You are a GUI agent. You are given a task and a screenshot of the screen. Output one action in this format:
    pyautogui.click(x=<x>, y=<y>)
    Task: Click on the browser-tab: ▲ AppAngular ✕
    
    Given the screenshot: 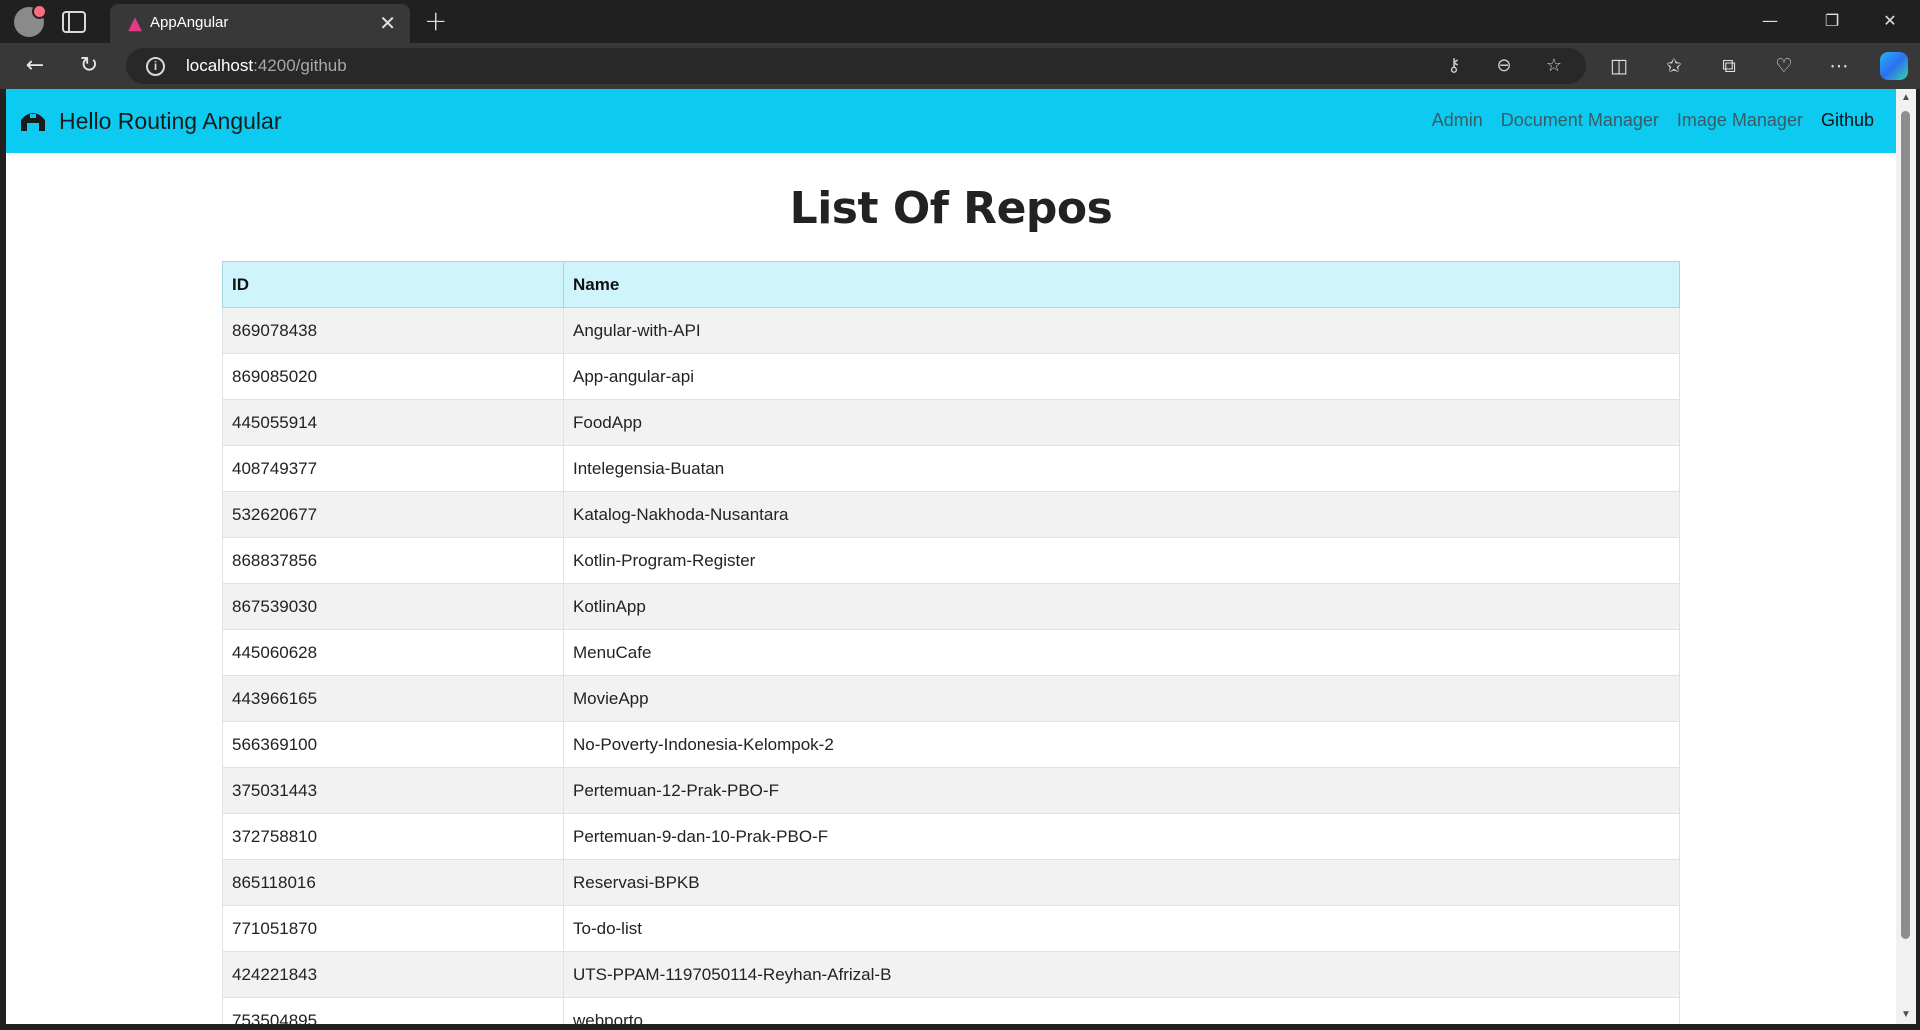 What is the action you would take?
    pyautogui.click(x=260, y=23)
    